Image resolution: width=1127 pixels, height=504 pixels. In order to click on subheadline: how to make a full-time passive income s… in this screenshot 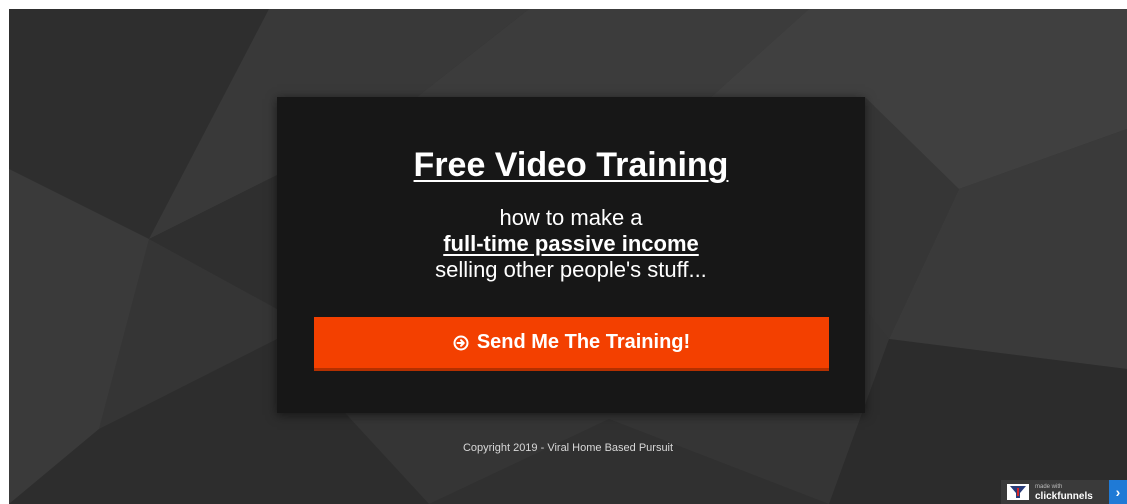, I will do `click(571, 244)`.